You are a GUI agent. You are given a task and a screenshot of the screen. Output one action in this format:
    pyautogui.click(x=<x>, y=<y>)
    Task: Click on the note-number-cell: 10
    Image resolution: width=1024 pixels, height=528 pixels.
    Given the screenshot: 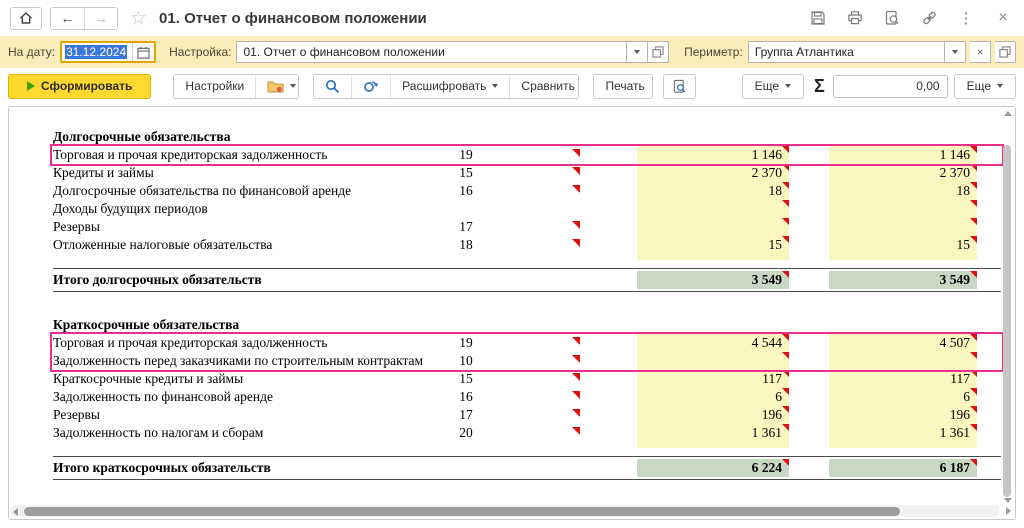 What is the action you would take?
    pyautogui.click(x=466, y=361)
    